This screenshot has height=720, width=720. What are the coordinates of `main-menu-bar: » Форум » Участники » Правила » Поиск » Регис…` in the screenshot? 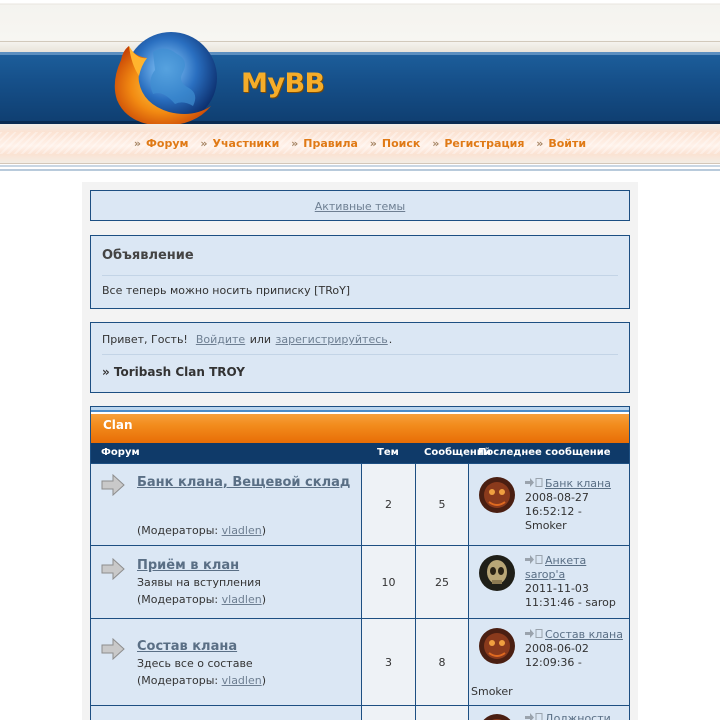 It's located at (360, 144).